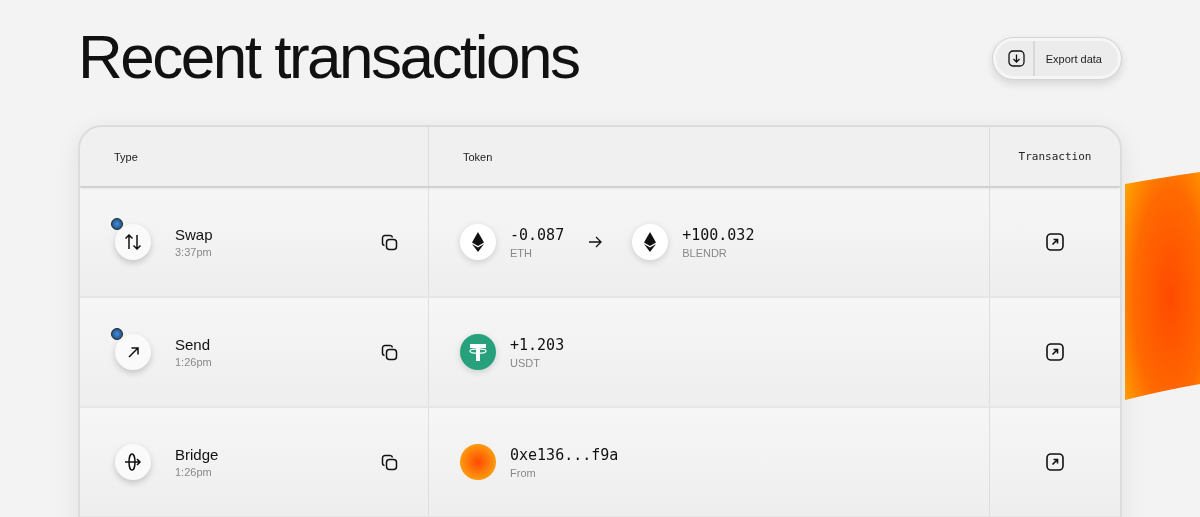  Describe the element at coordinates (537, 234) in the screenshot. I see `token-amount: -0.087` at that location.